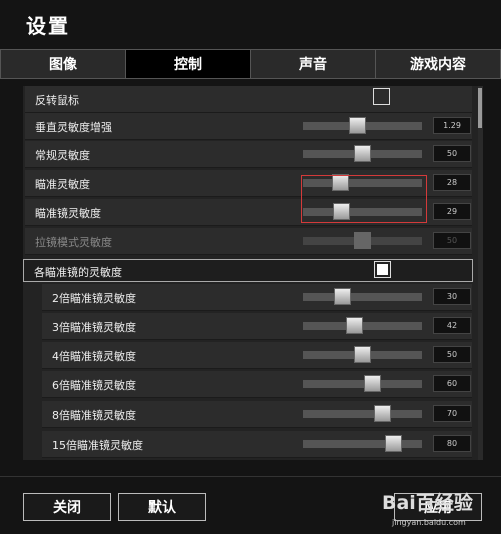 This screenshot has height=534, width=501. Describe the element at coordinates (480, 108) in the screenshot. I see `scrollbar-thumb` at that location.